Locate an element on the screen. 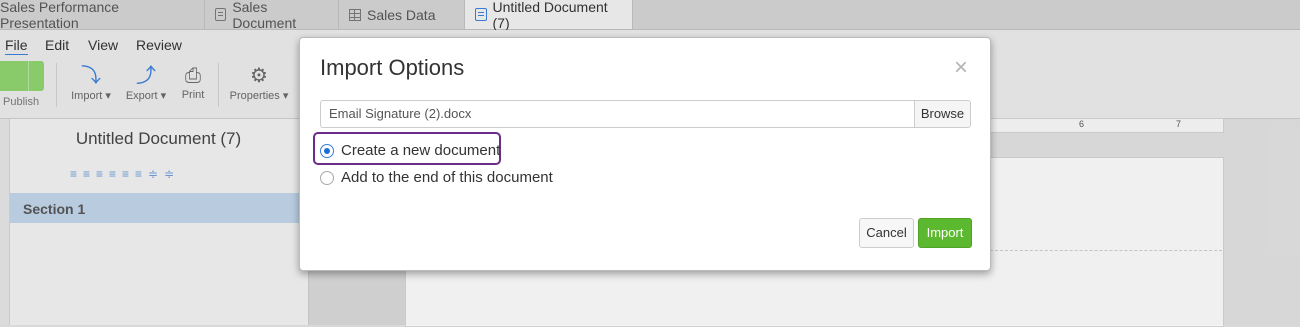 The width and height of the screenshot is (1300, 327). option-create-new-document: Create a new document is located at coordinates (410, 150).